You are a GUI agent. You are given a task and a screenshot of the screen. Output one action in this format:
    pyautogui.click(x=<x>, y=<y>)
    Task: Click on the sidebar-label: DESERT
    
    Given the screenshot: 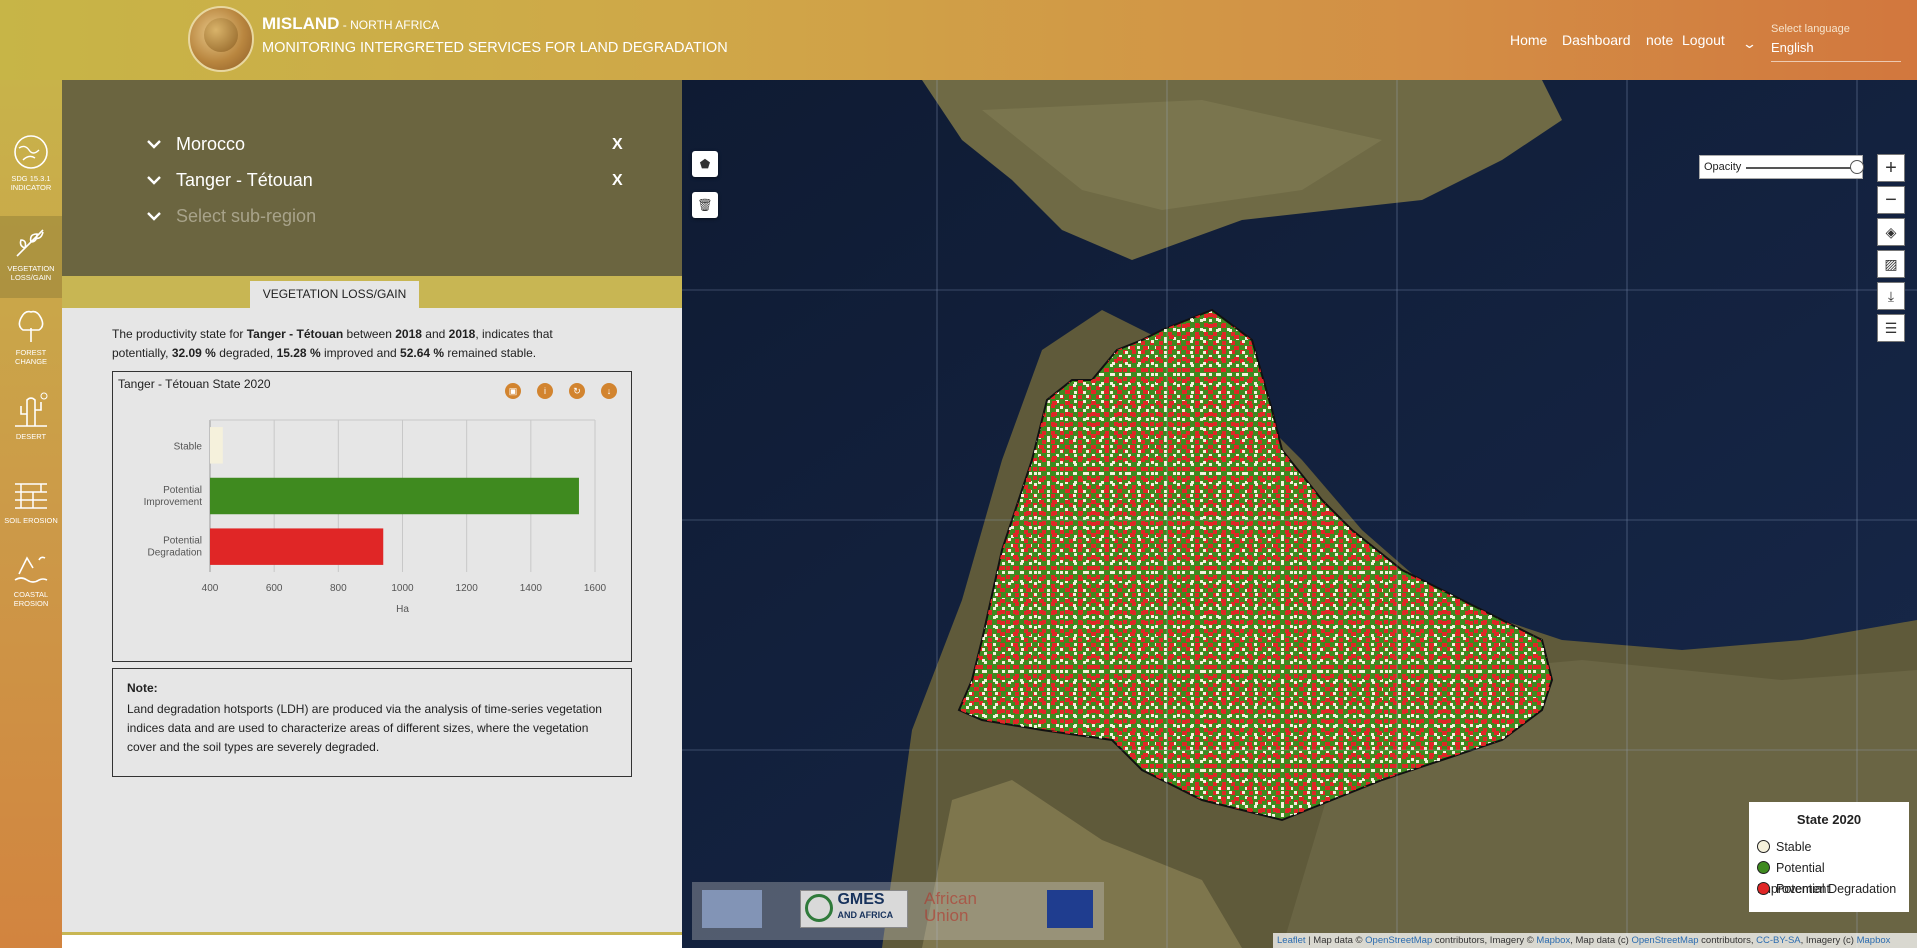 What is the action you would take?
    pyautogui.click(x=31, y=436)
    